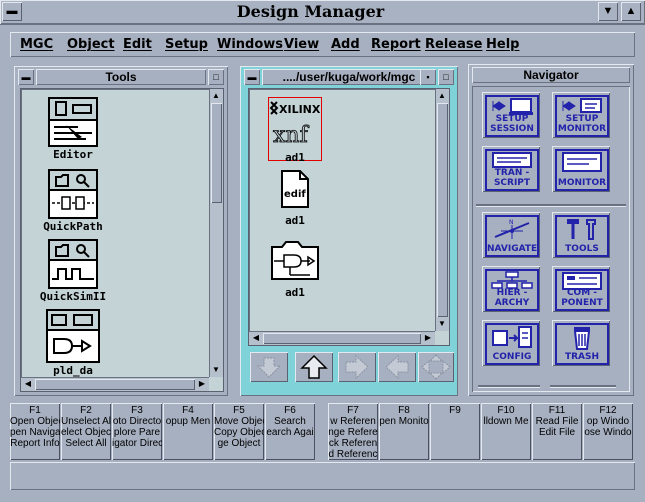 Image resolution: width=645 pixels, height=502 pixels. I want to click on menu-setup: Setup, so click(186, 44).